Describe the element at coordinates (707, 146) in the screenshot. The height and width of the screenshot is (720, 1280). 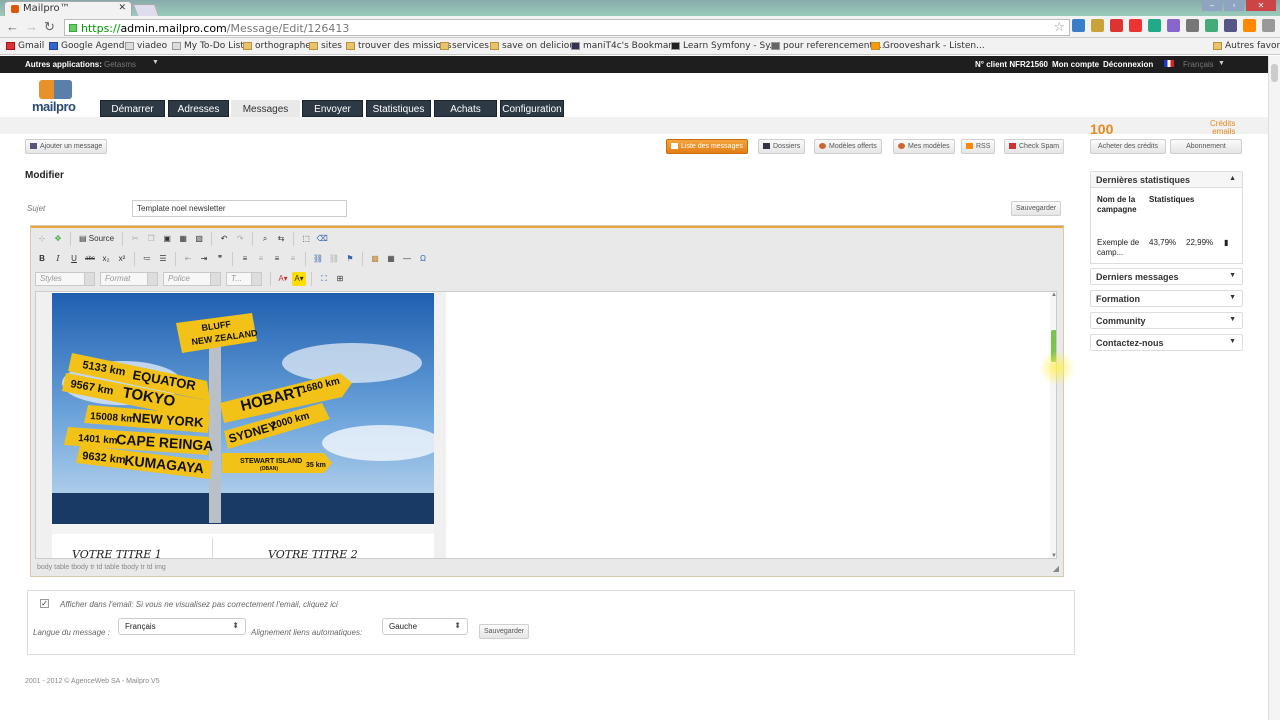
I see `message-list-button: Liste des messages` at that location.